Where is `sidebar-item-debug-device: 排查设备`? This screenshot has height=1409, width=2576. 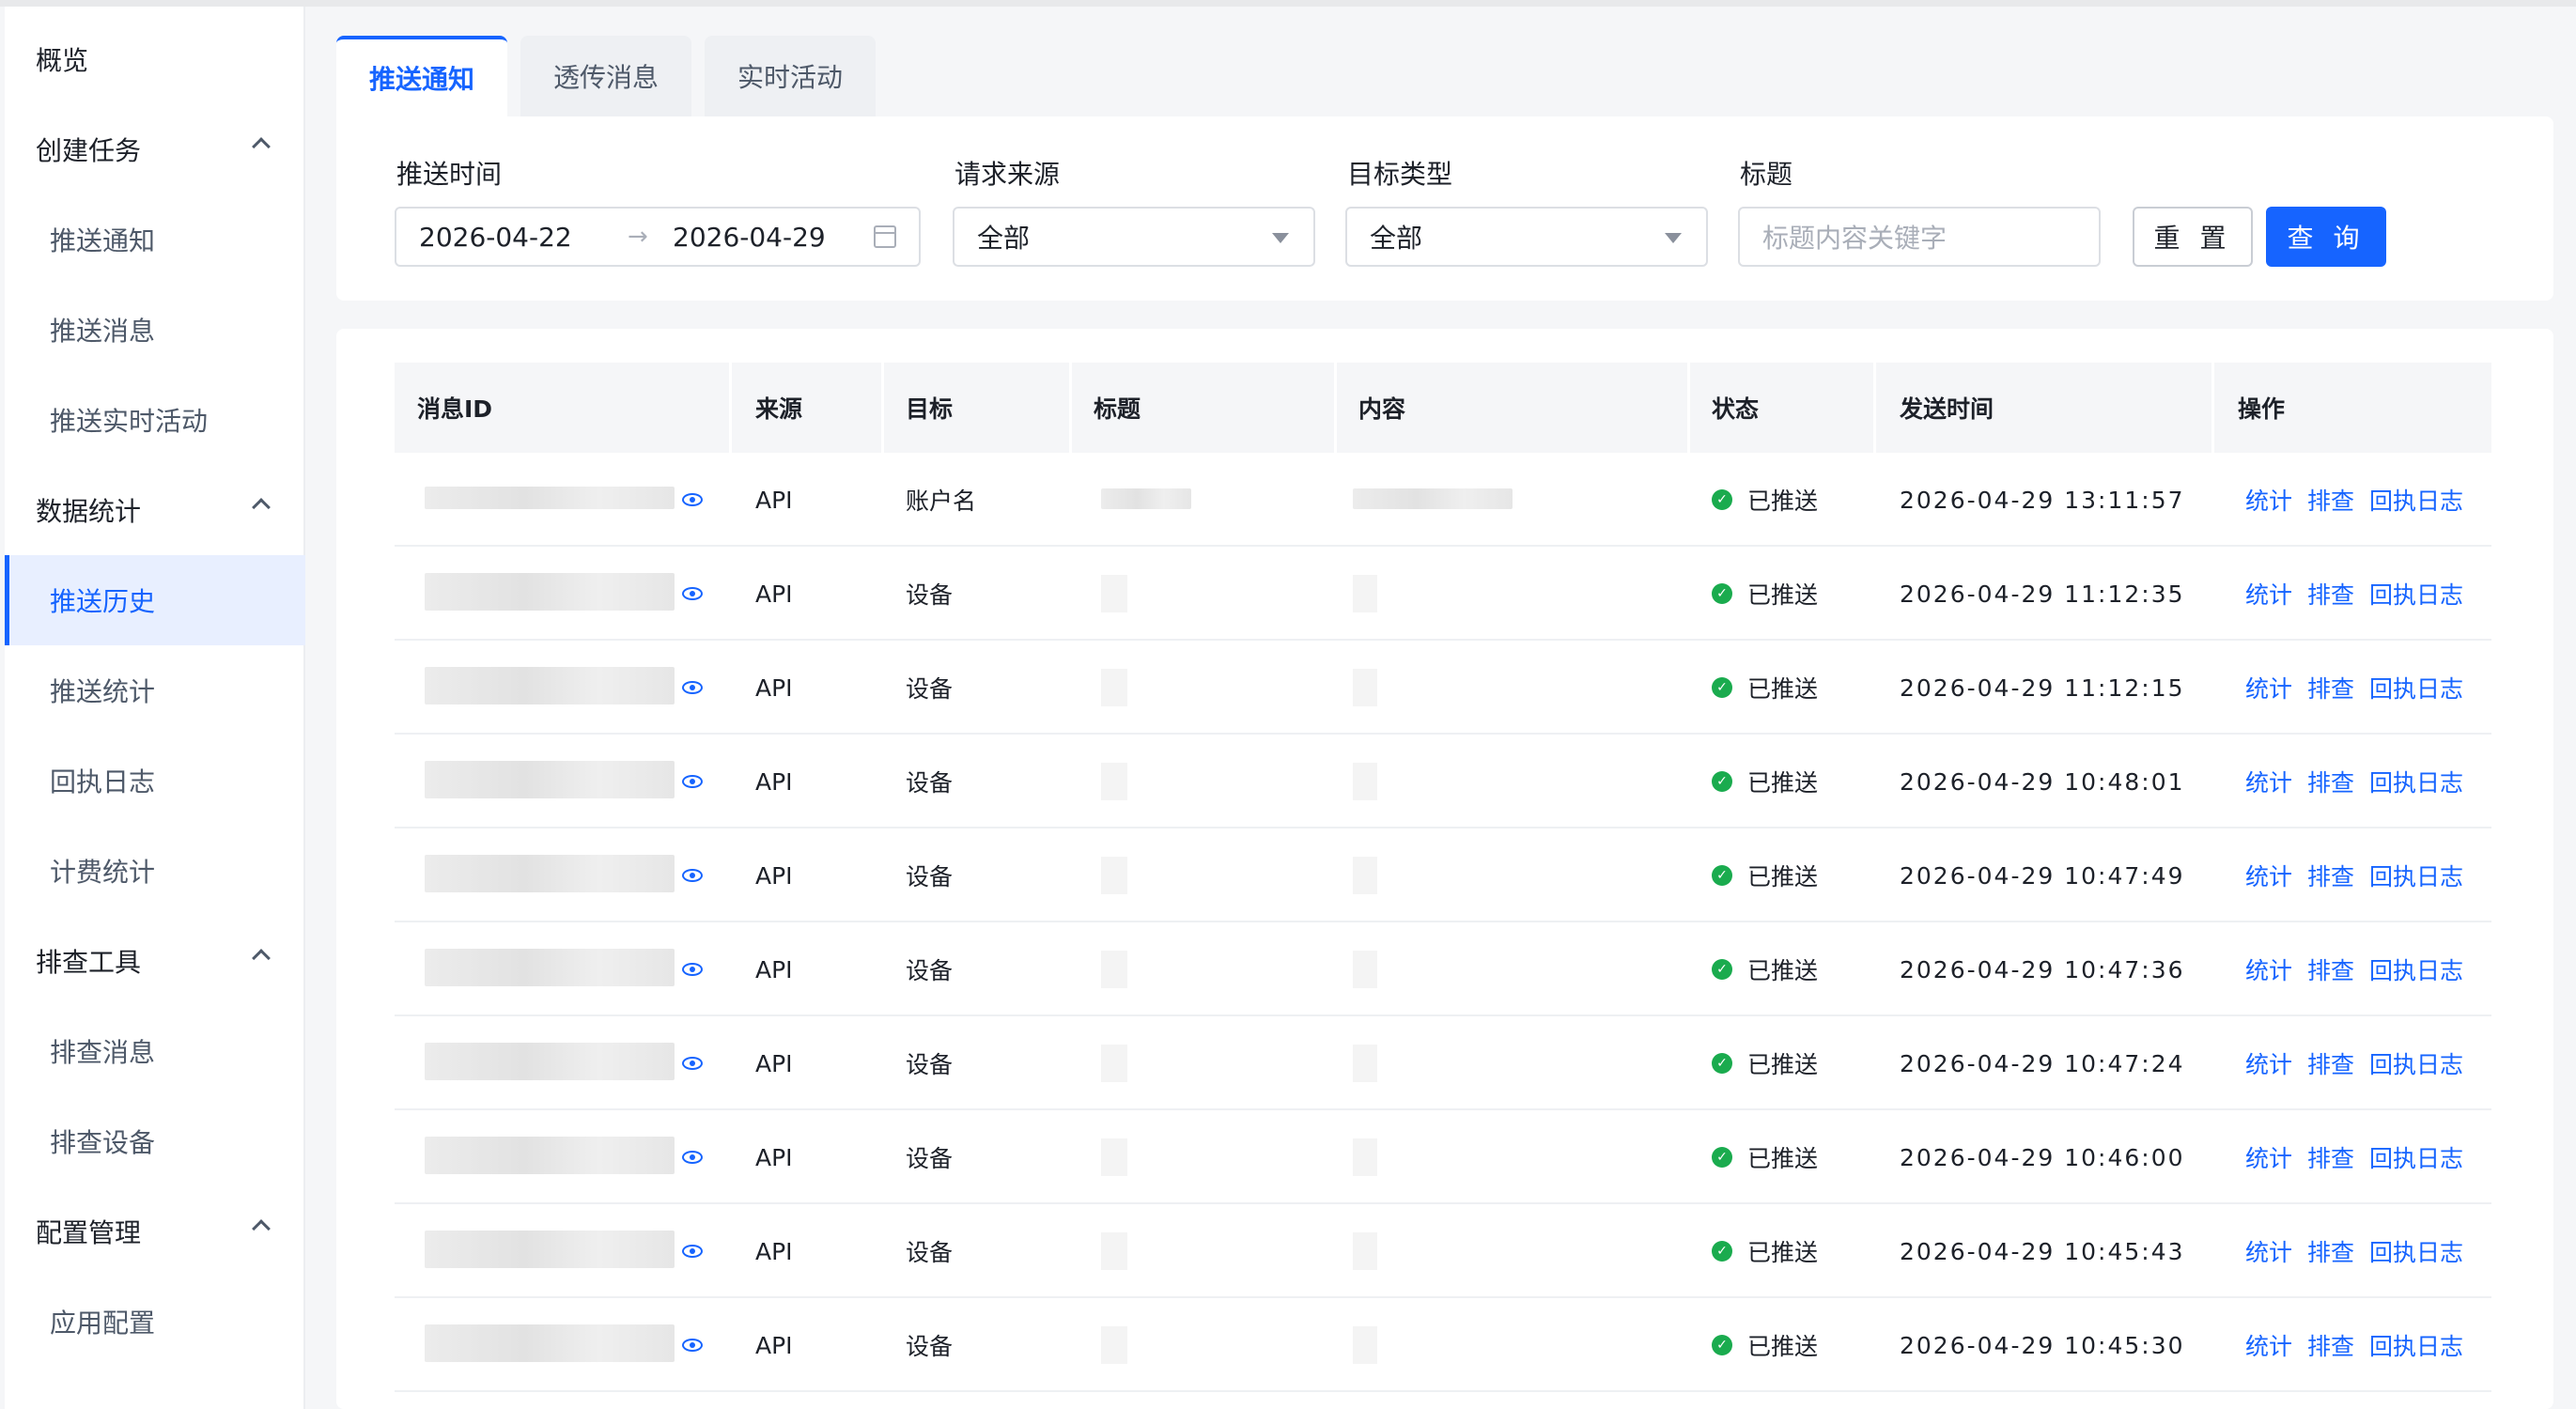
sidebar-item-debug-device: 排查设备 is located at coordinates (155, 1141).